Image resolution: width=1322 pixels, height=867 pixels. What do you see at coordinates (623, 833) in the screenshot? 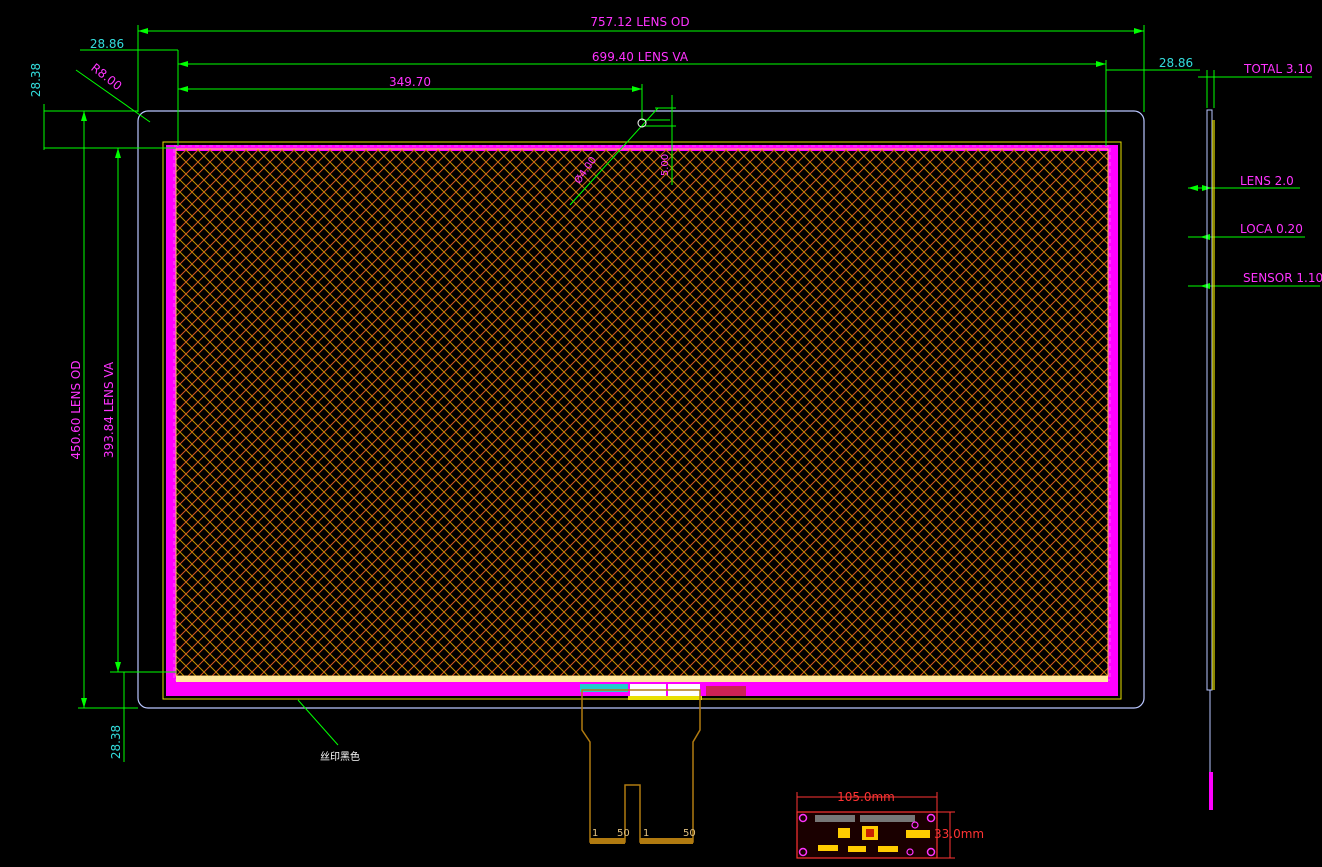
I see `fpc-pin-left-50: 50` at bounding box center [623, 833].